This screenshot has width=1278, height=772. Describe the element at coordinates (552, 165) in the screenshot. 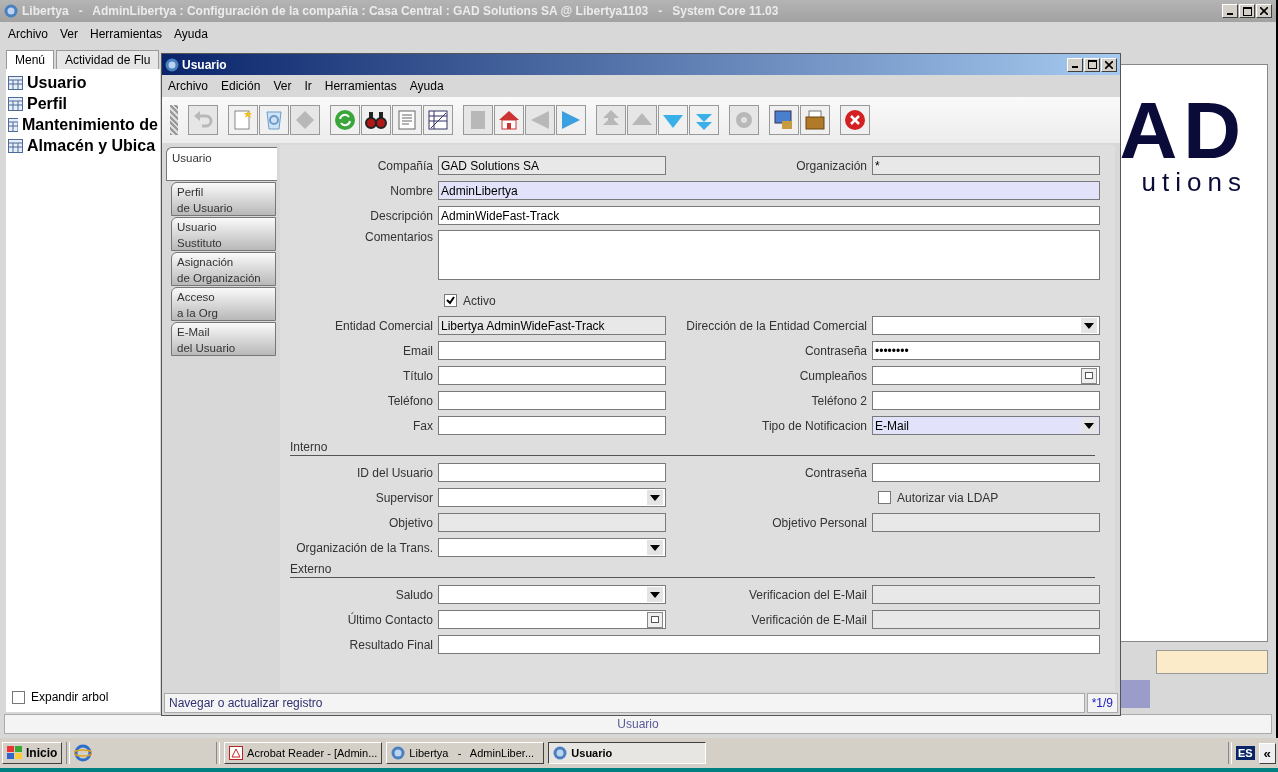

I see `input-field: GAD Solutions SA` at that location.